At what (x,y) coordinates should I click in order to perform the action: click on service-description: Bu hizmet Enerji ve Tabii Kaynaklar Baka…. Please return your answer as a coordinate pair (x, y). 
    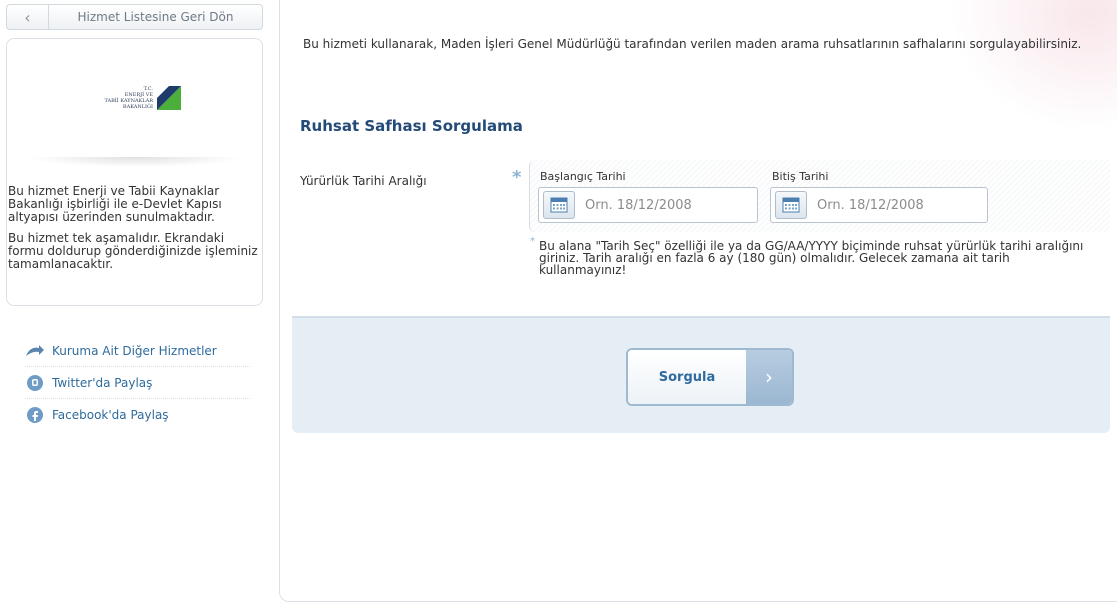
    Looking at the image, I should click on (134, 232).